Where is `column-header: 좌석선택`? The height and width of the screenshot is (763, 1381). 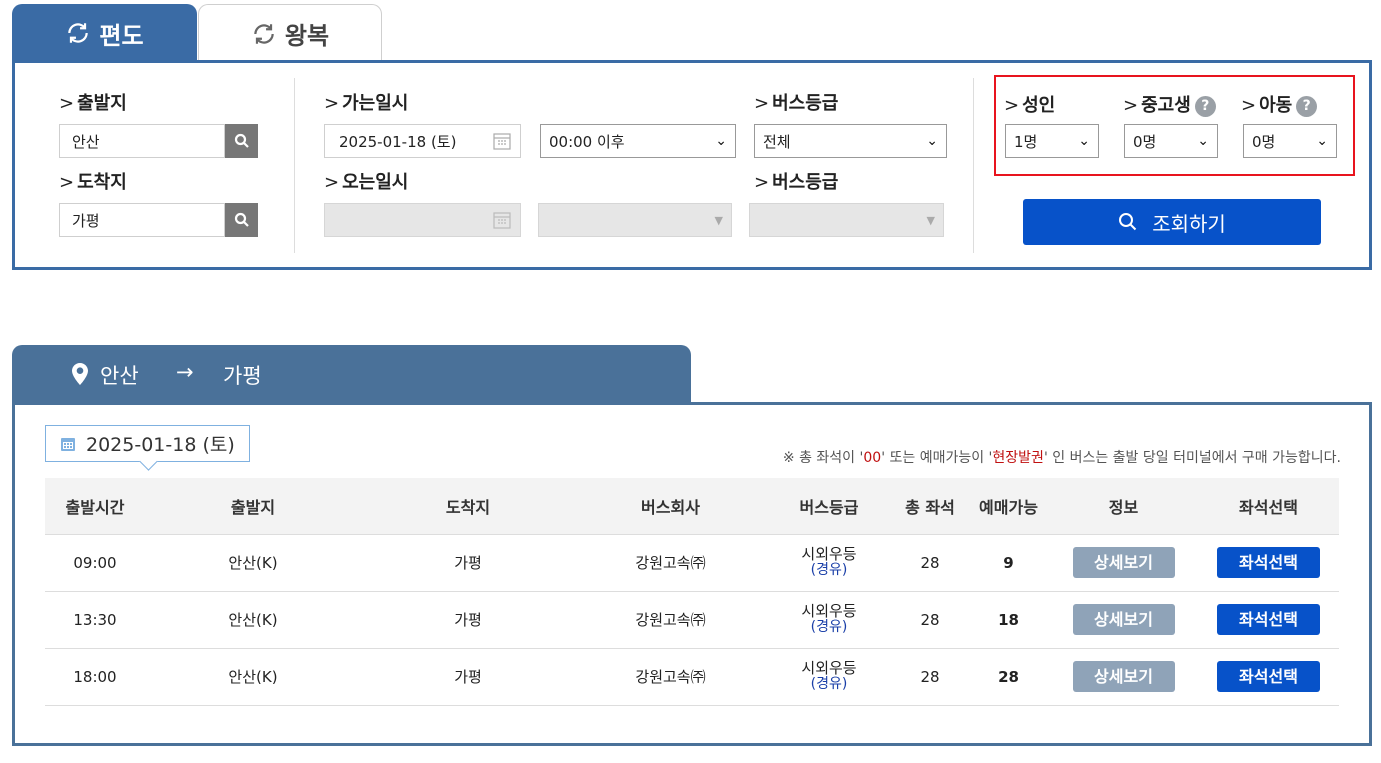 column-header: 좌석선택 is located at coordinates (1268, 506).